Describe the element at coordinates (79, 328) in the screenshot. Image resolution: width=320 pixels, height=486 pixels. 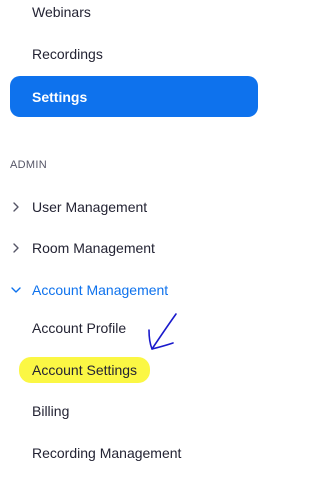
I see `nav-item-account-profile: Account Profile` at that location.